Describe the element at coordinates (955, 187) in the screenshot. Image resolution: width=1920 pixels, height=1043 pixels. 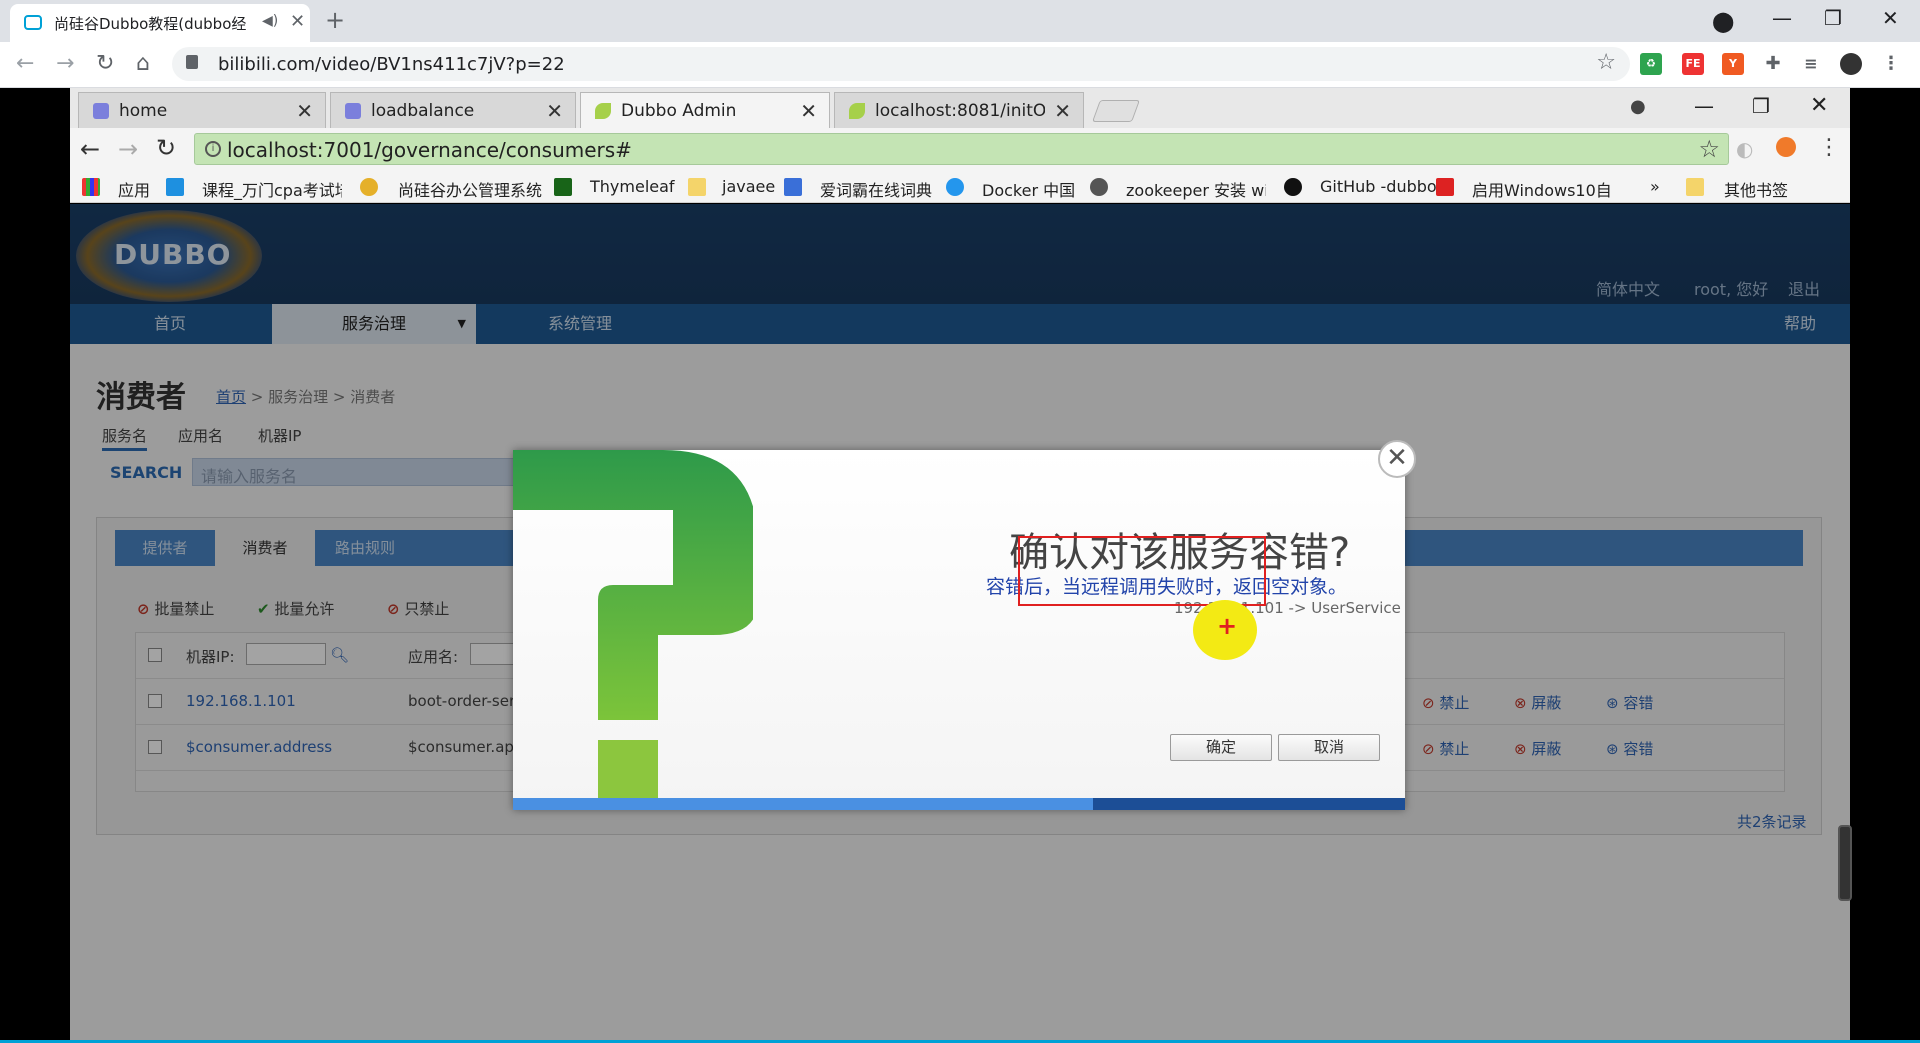
I see `docker-icon` at that location.